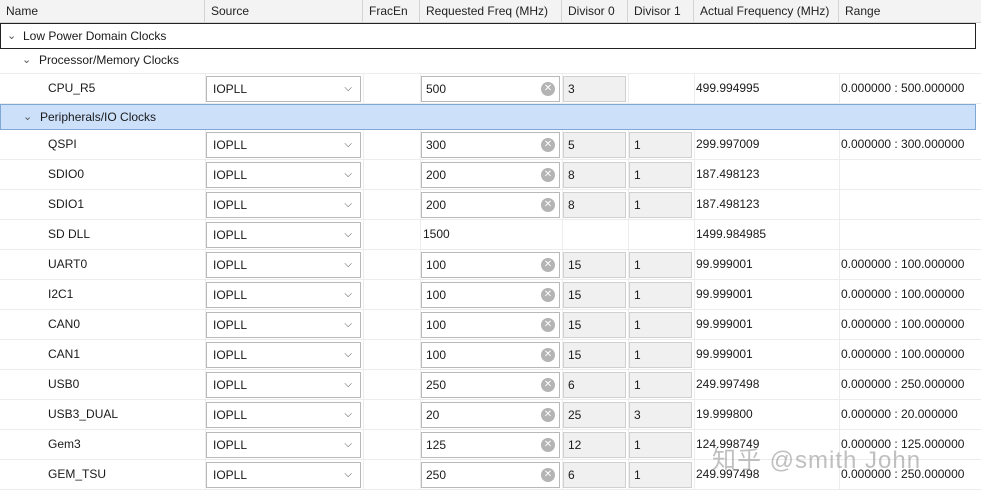  Describe the element at coordinates (571, 175) in the screenshot. I see `divisor0-value: 8` at that location.